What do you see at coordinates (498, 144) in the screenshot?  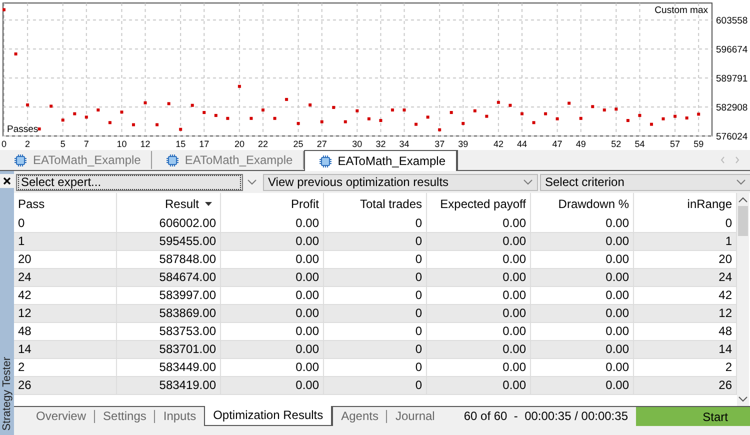 I see `x-tick-label: 42` at bounding box center [498, 144].